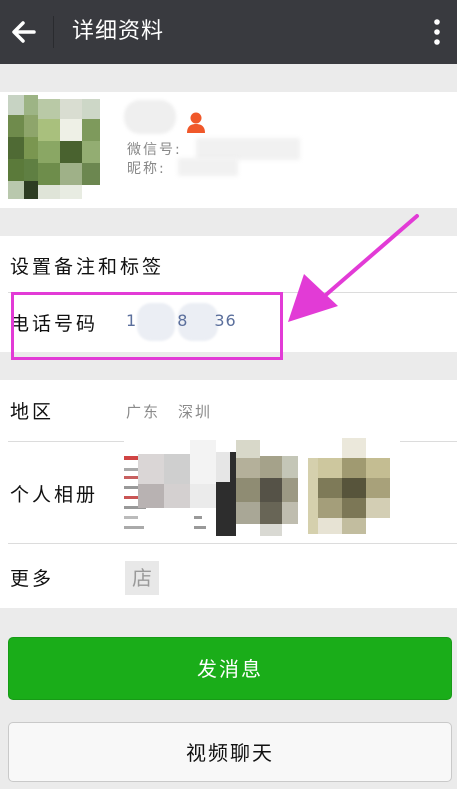 This screenshot has height=789, width=457. What do you see at coordinates (195, 412) in the screenshot?
I see `region-city: 深圳` at bounding box center [195, 412].